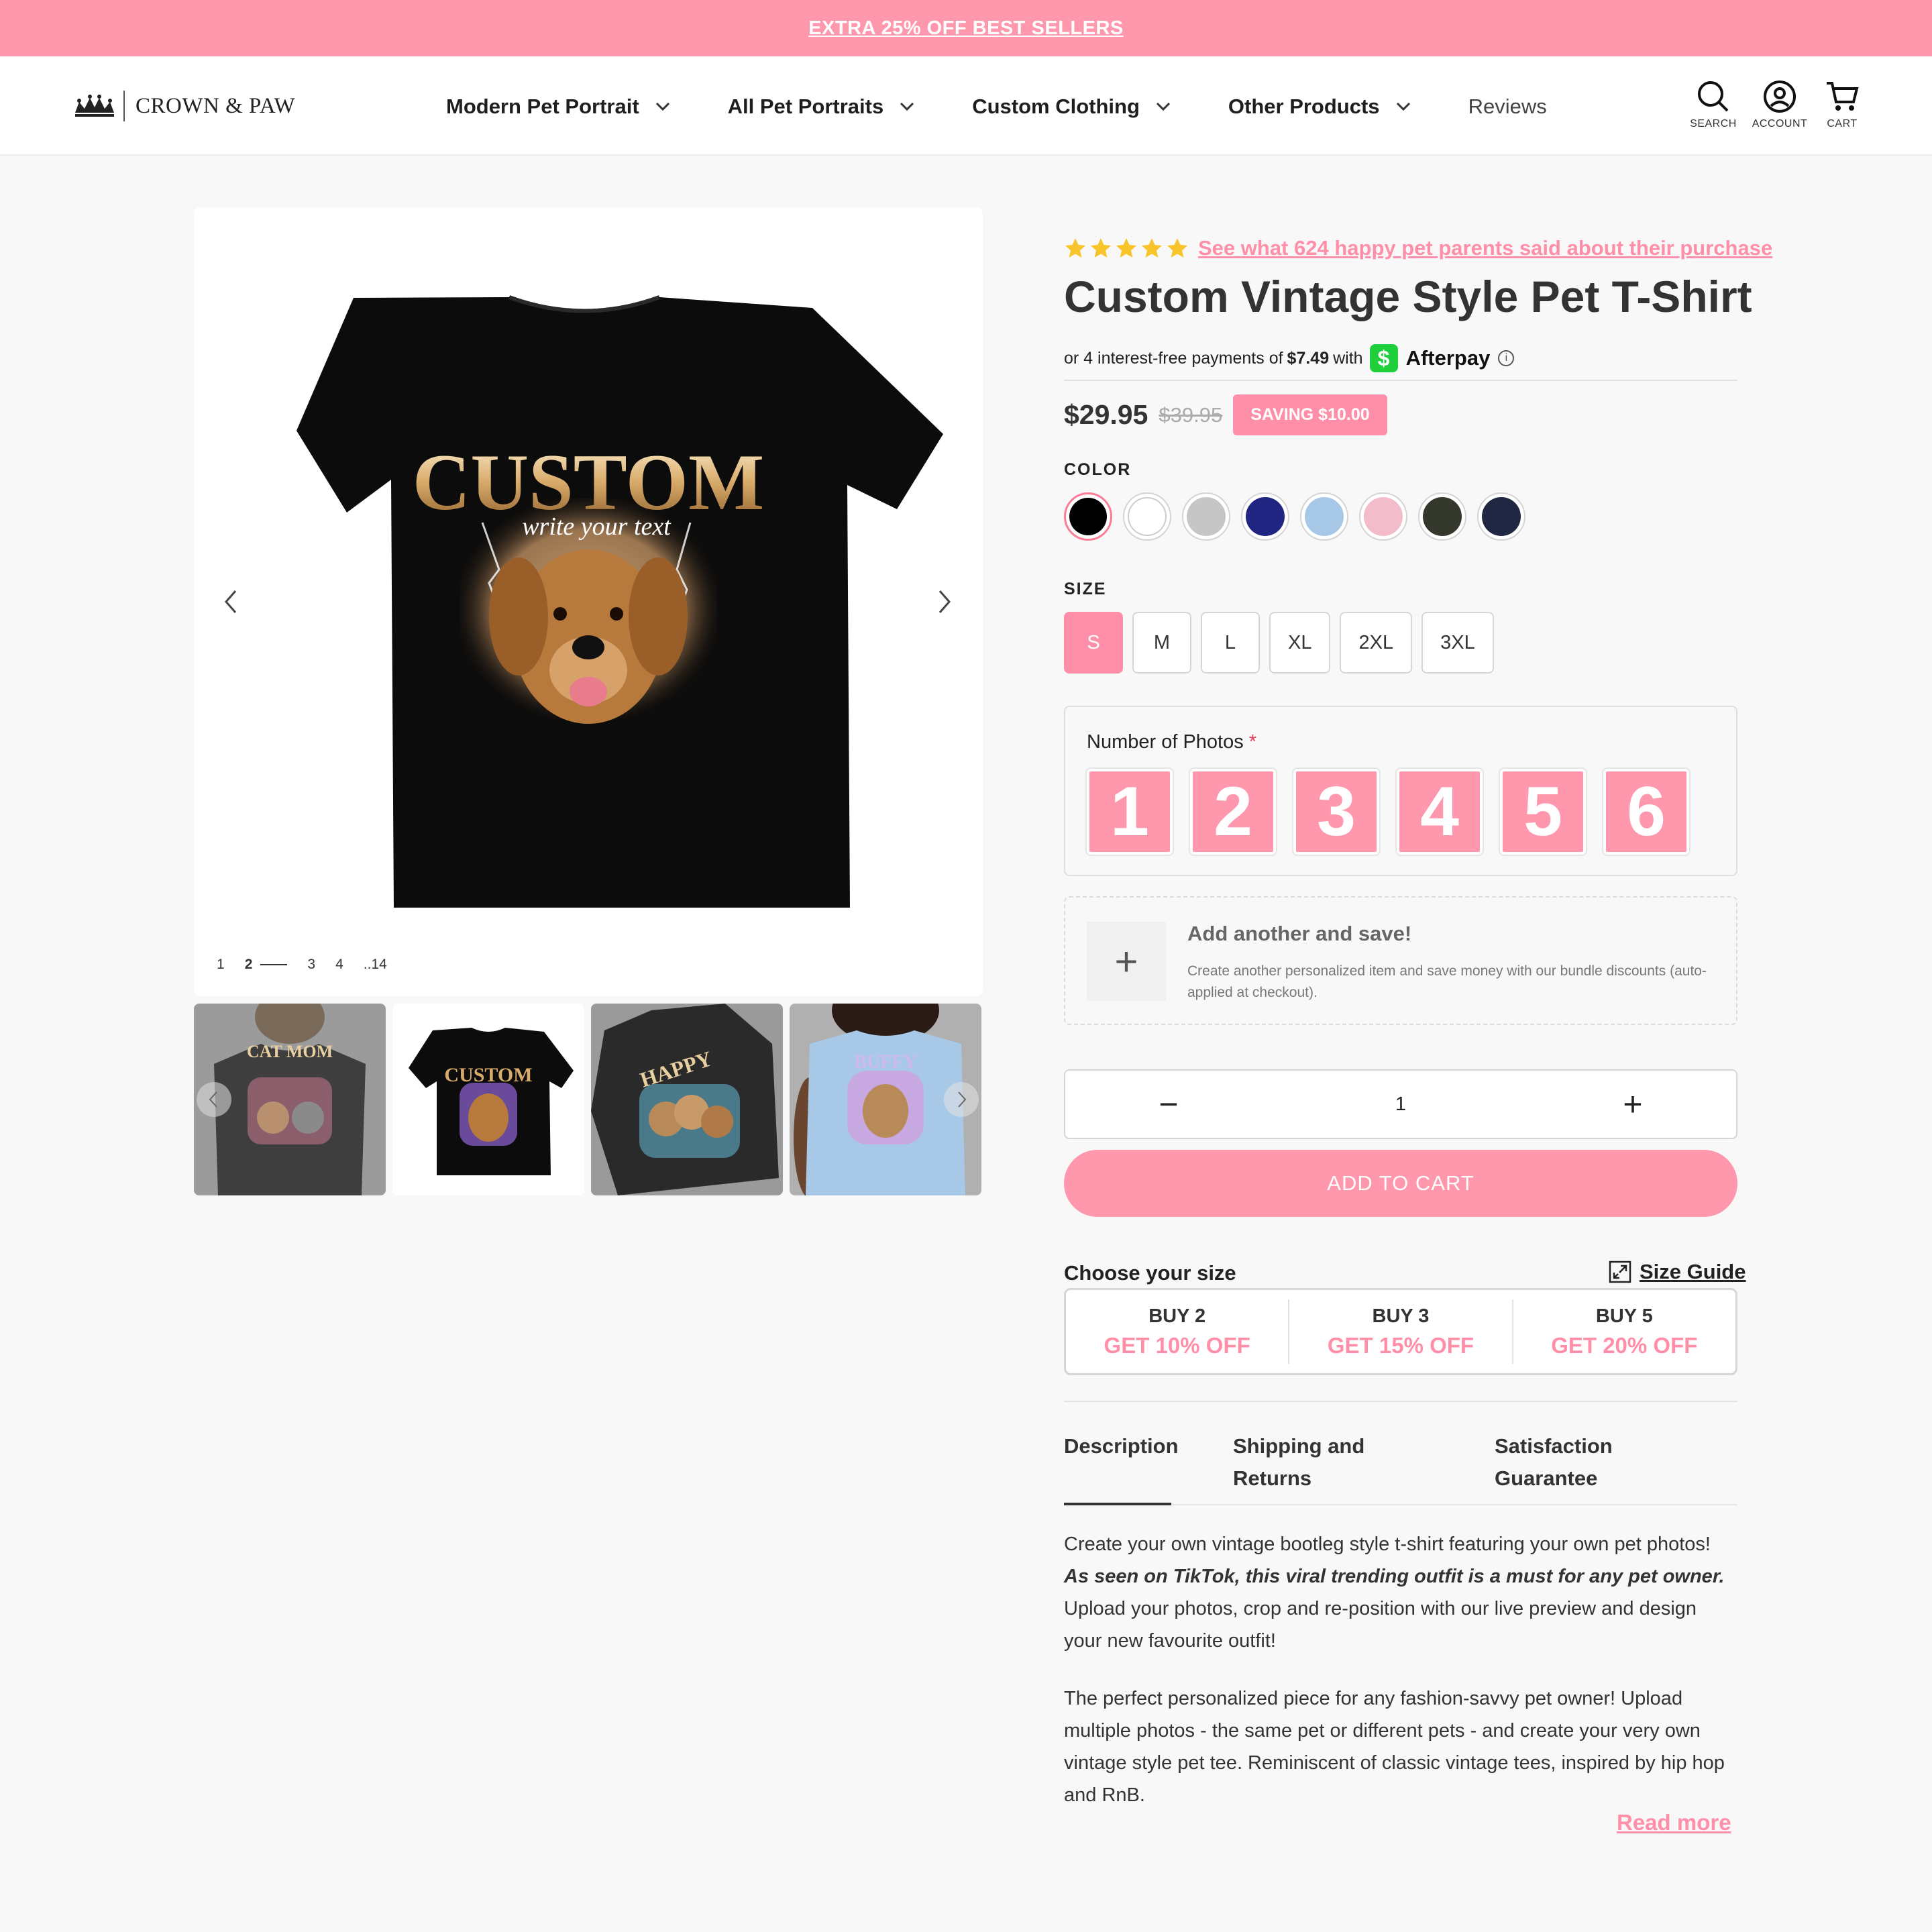  I want to click on account-button: ACCOUNT, so click(1780, 104).